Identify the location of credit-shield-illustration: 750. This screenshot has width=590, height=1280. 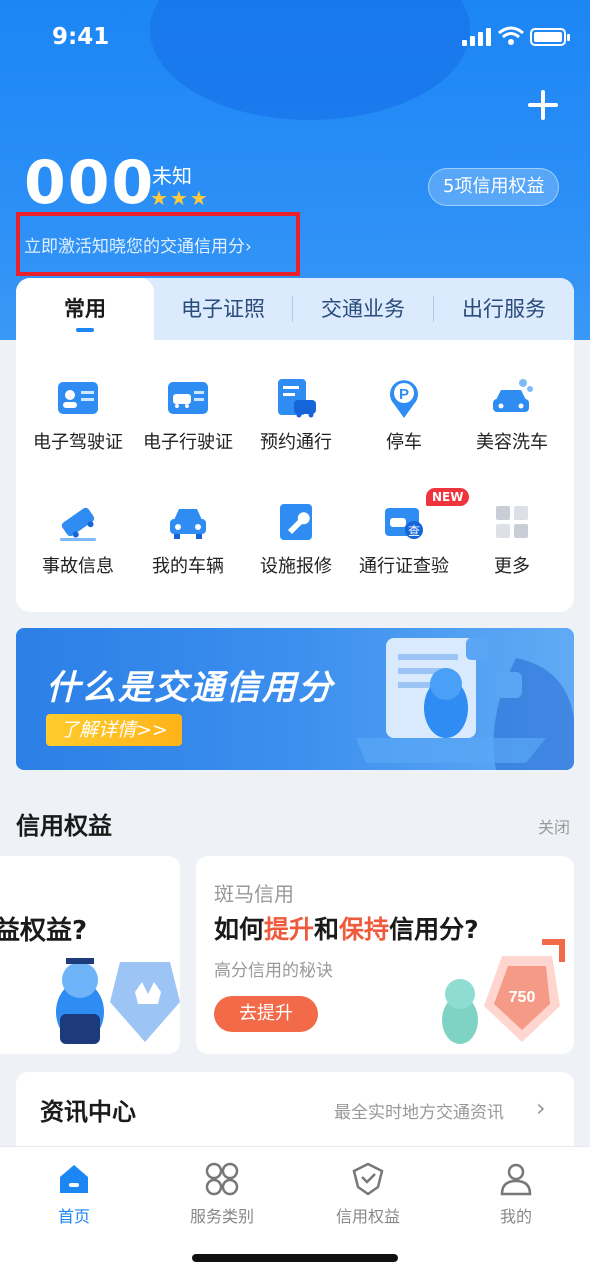
(503, 991).